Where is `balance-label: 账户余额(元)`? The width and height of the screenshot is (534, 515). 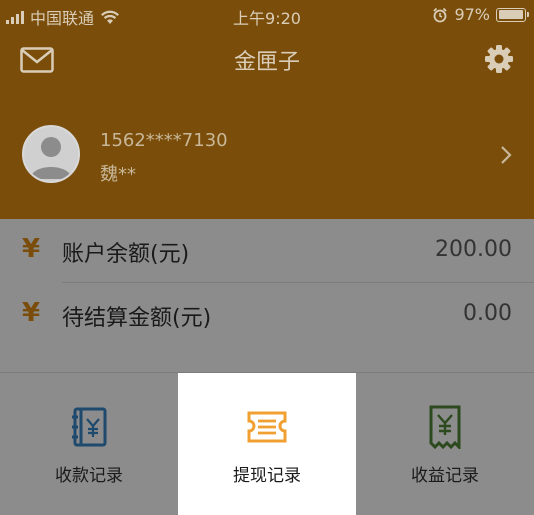
balance-label: 账户余额(元) is located at coordinates (126, 254).